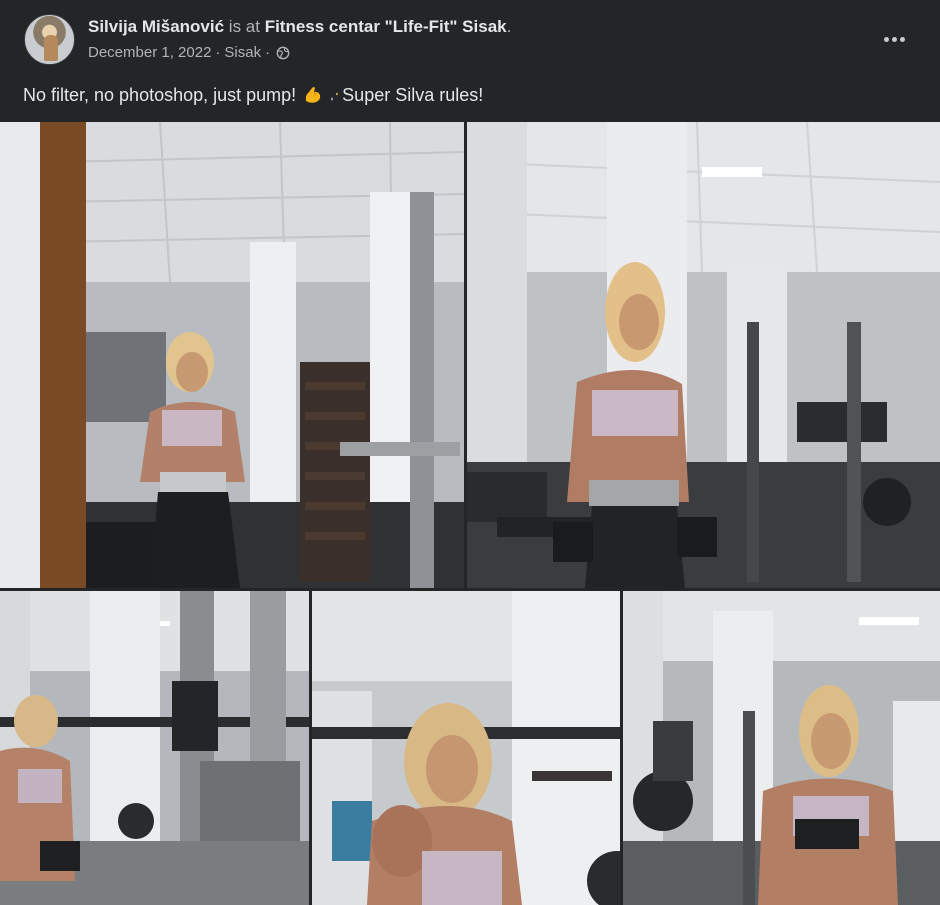  What do you see at coordinates (154, 748) in the screenshot?
I see `gym-selfie-smith-machine` at bounding box center [154, 748].